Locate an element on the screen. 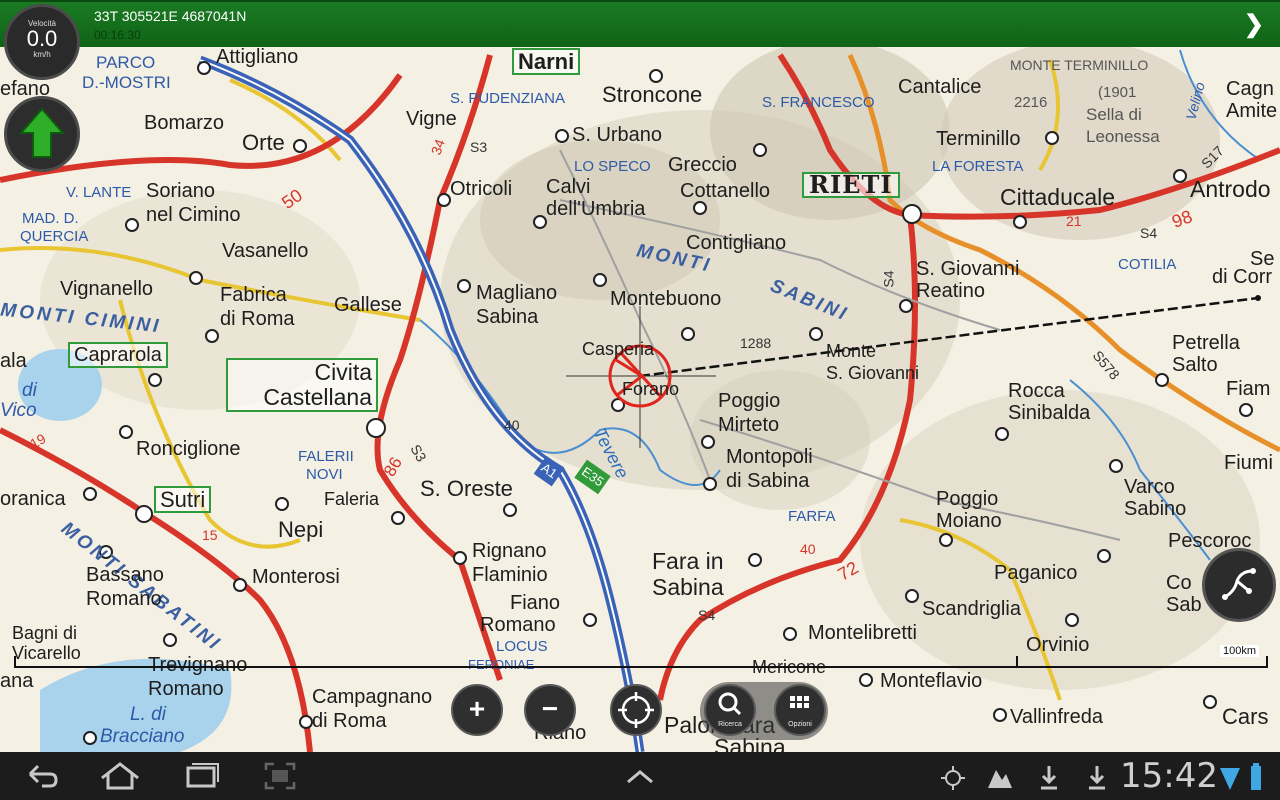 This screenshot has height=800, width=1280. place-bagni: Bagni di is located at coordinates (45, 633).